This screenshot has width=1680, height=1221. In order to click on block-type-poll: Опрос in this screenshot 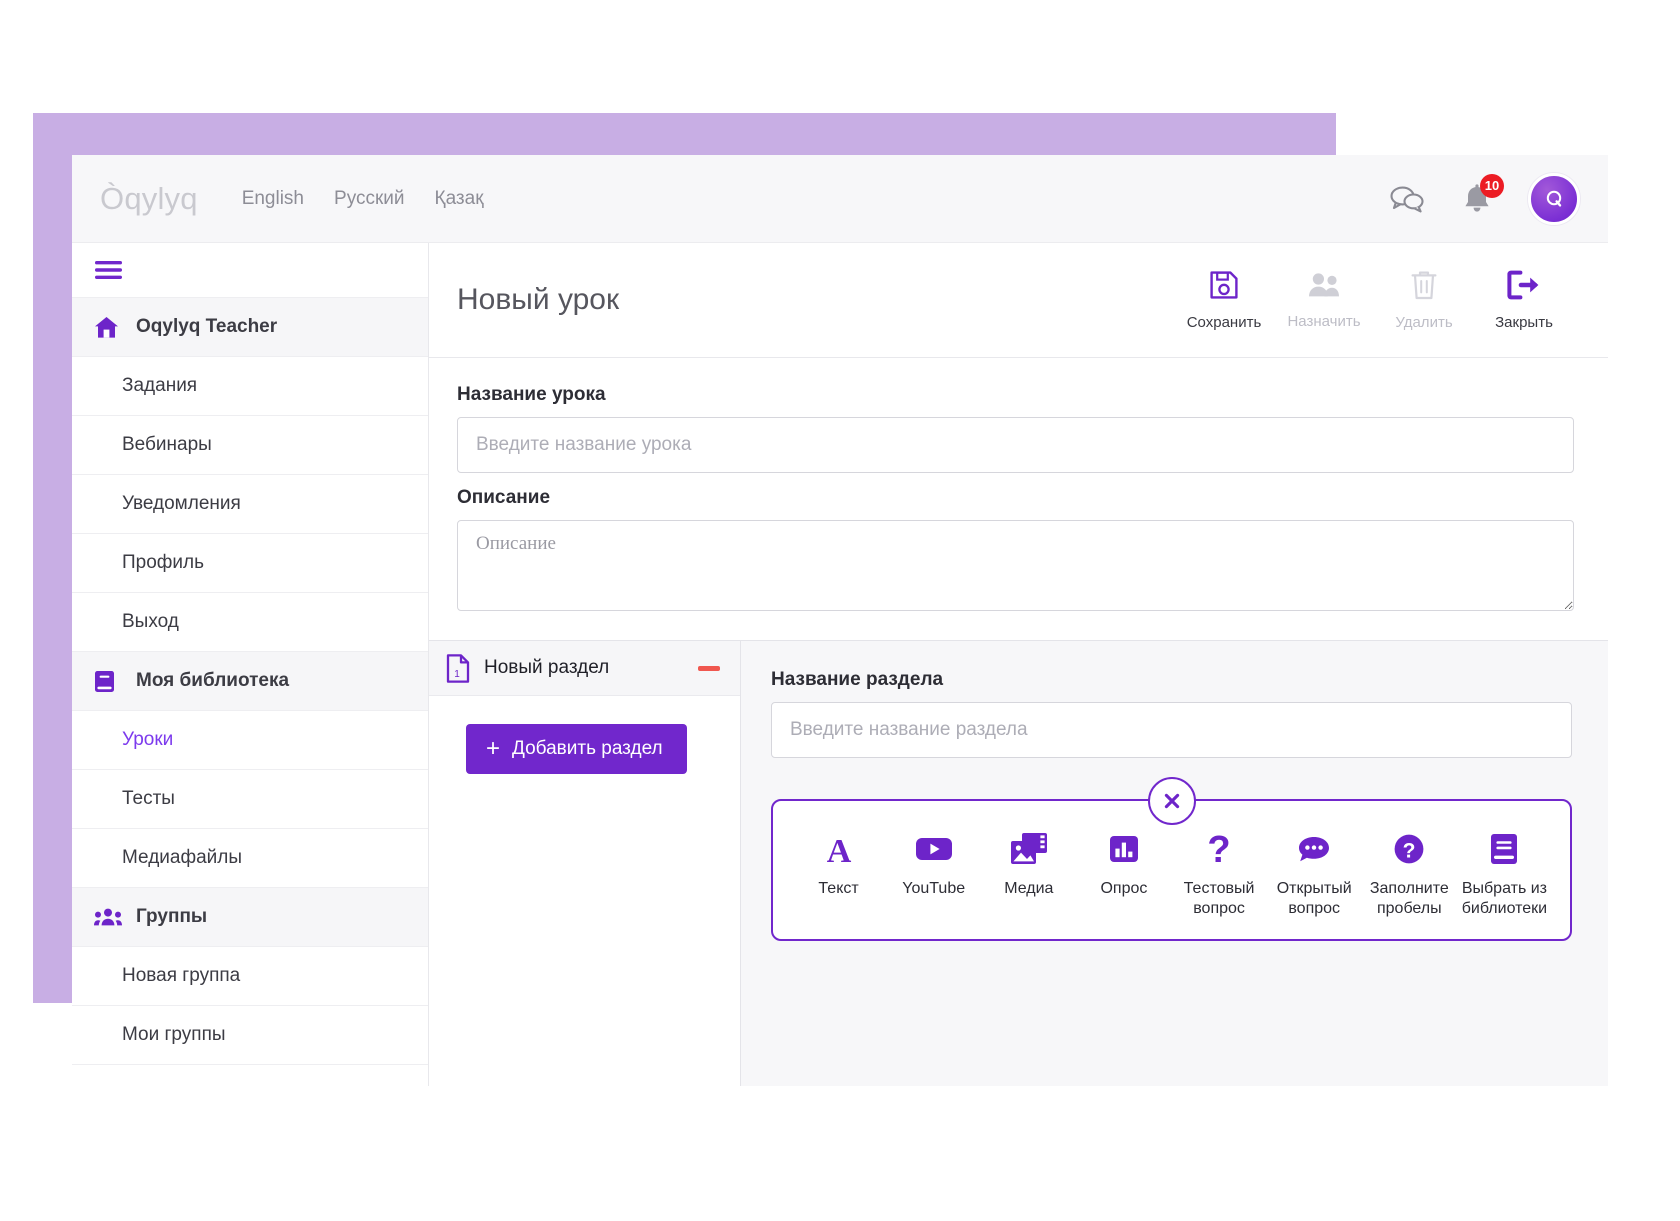, I will do `click(1123, 874)`.